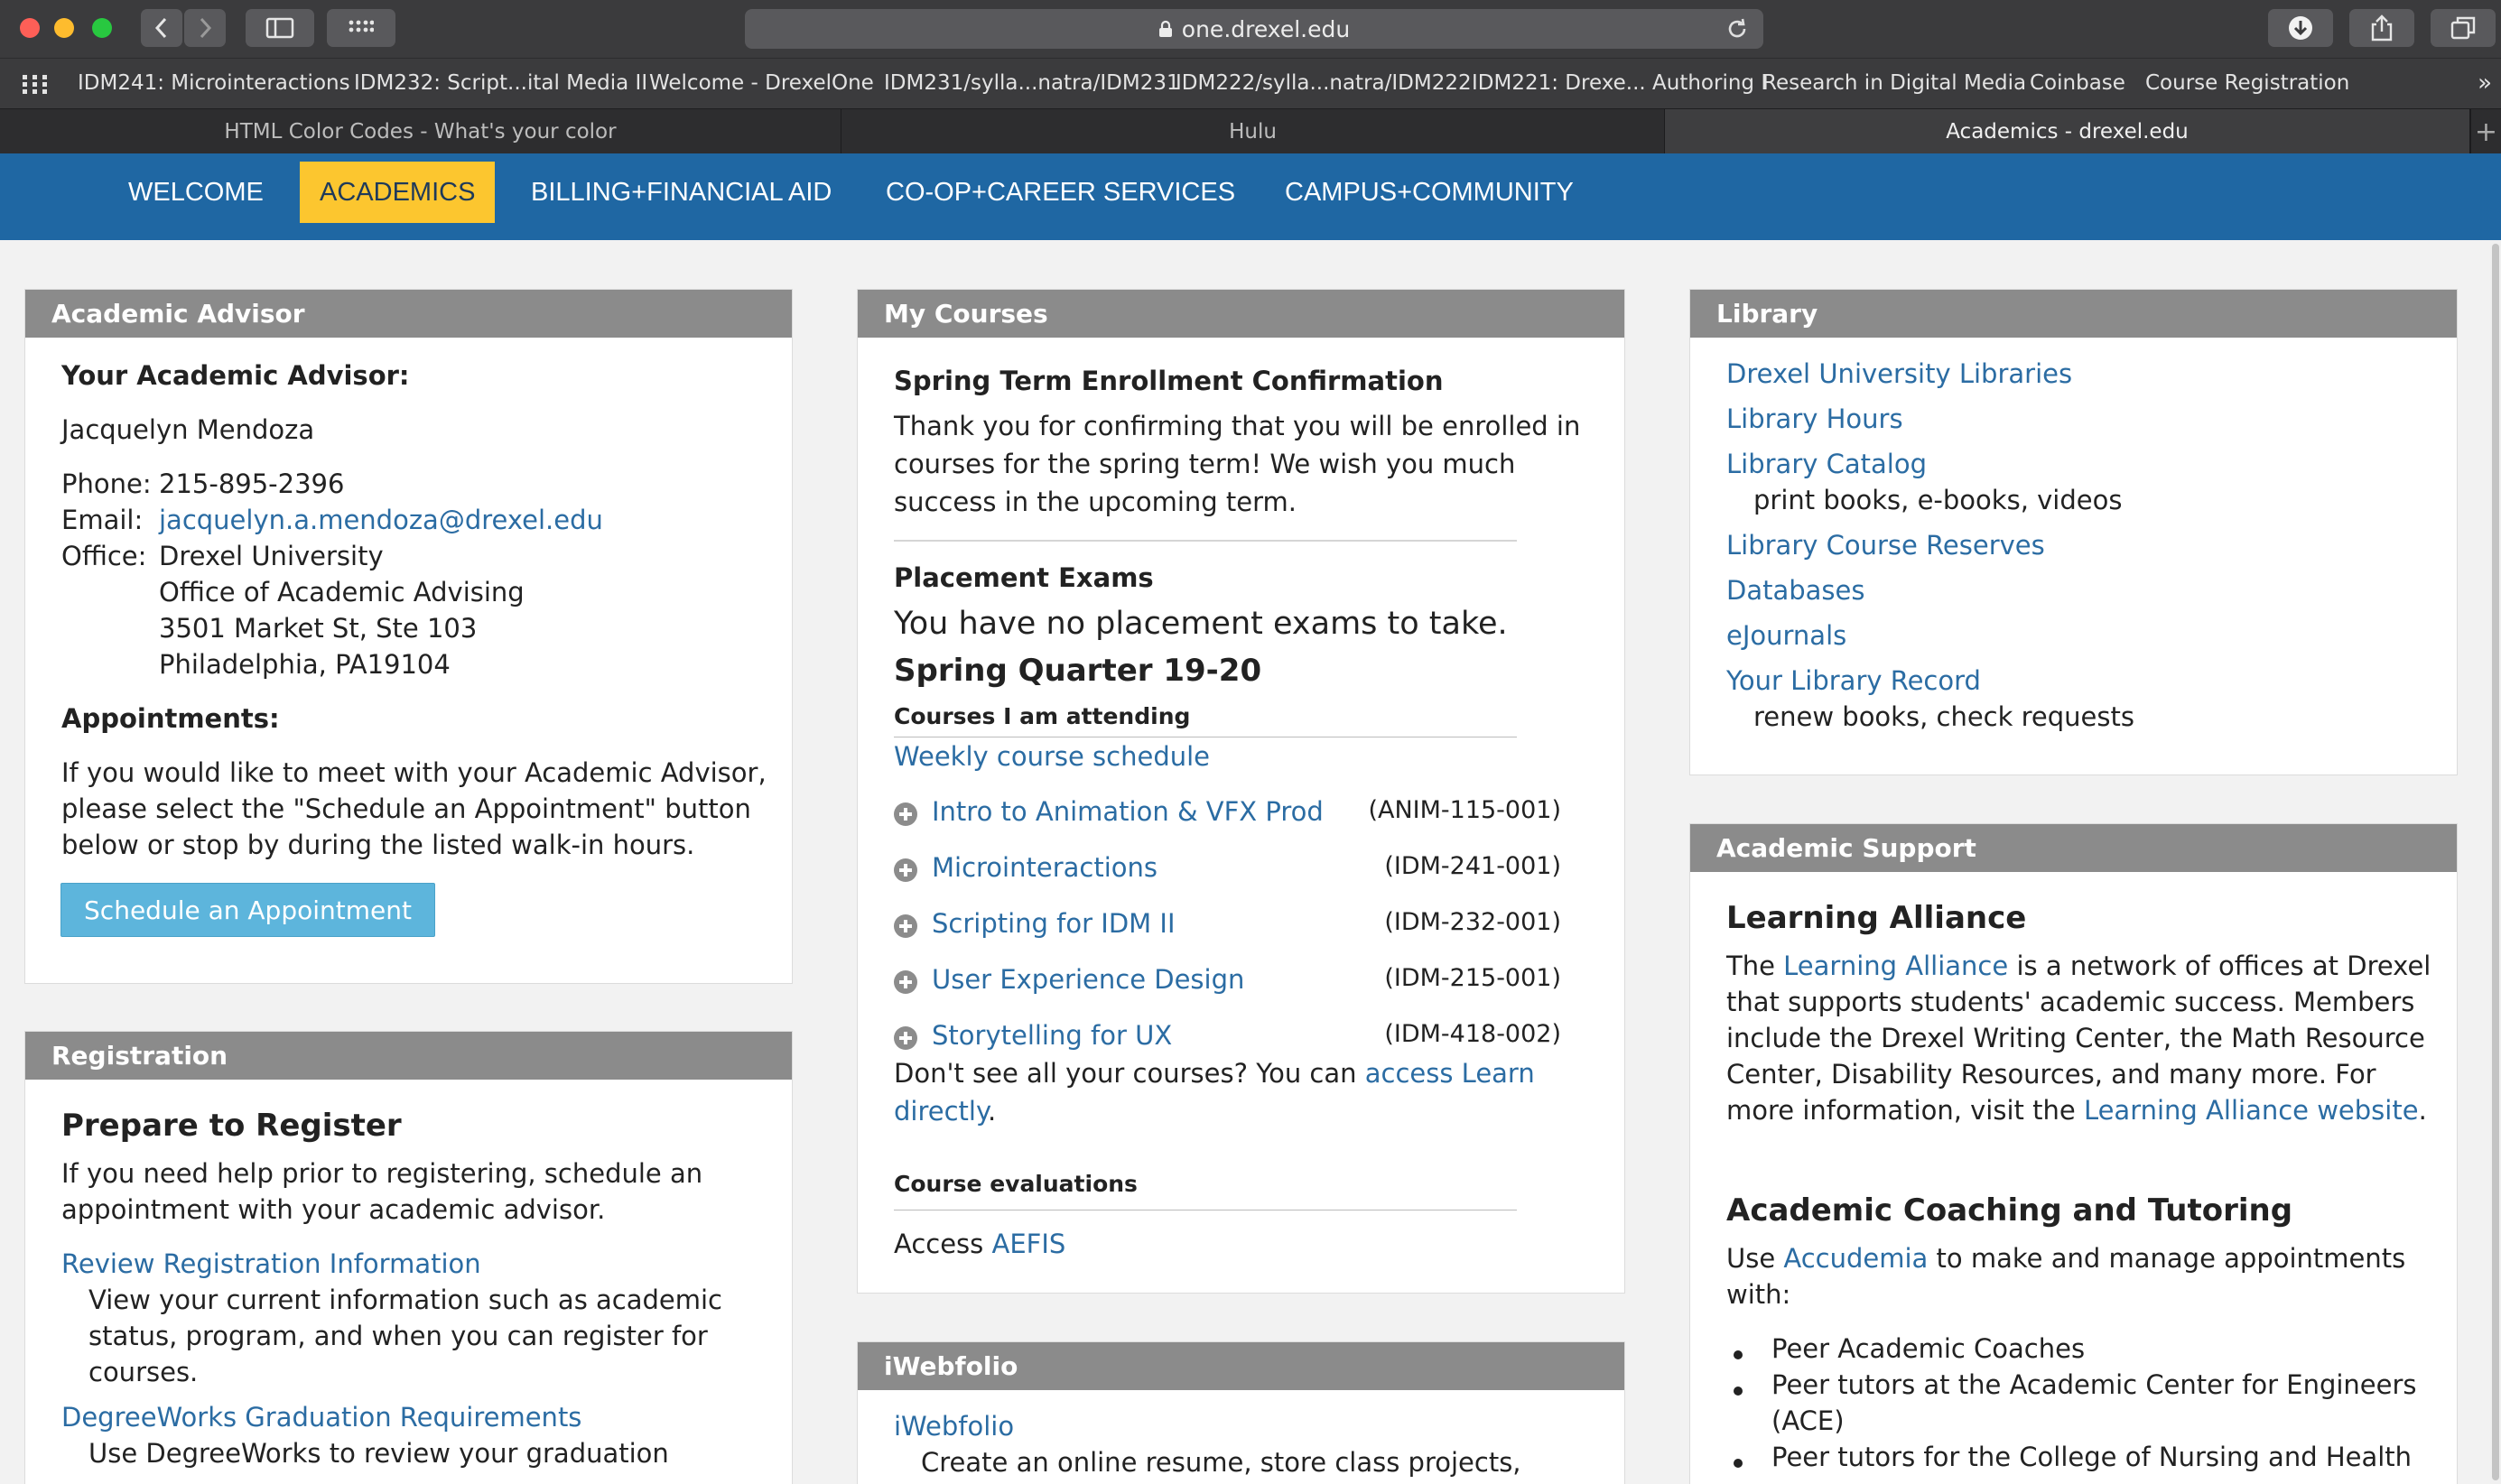 This screenshot has height=1484, width=2501. I want to click on access-learn-directly-link: directly, so click(941, 1112).